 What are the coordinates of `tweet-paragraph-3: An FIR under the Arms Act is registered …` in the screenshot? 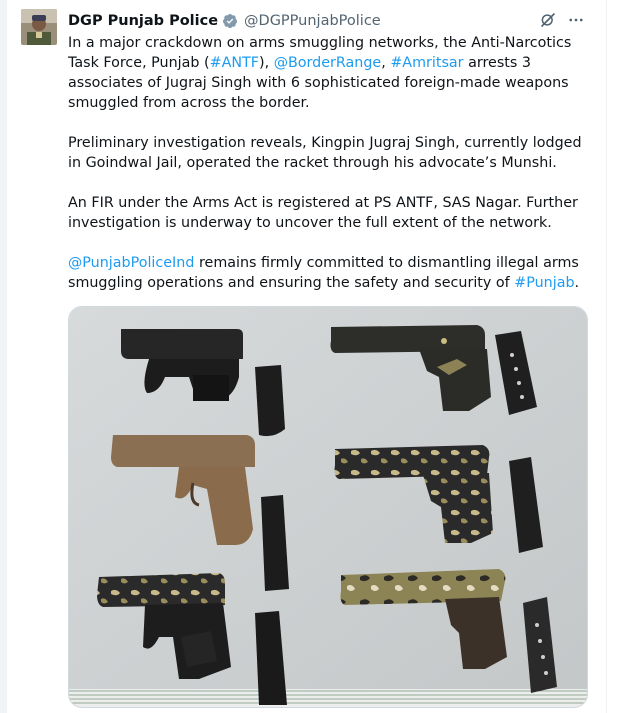 It's located at (323, 213).